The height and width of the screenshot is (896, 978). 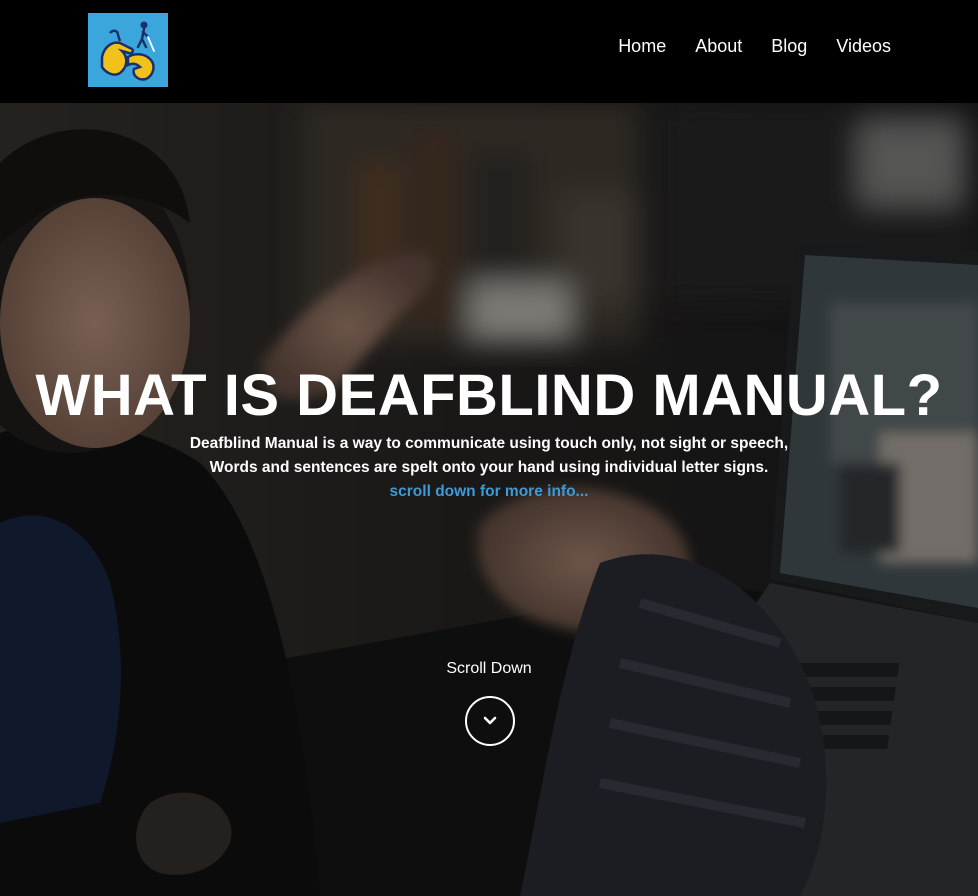 I want to click on deafblind-hands-logo-icon, so click(x=128, y=50).